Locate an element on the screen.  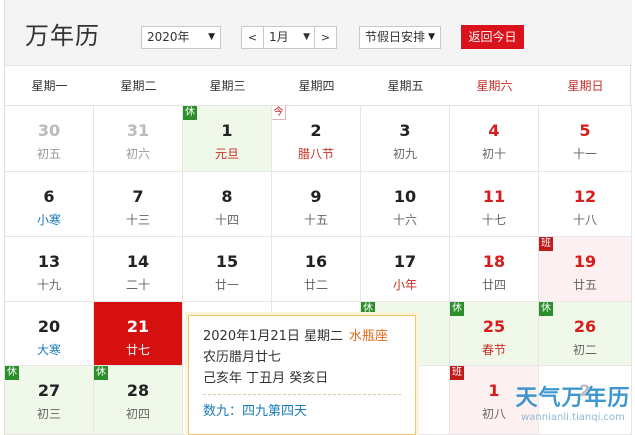
lunar-label: 小年 is located at coordinates (404, 285).